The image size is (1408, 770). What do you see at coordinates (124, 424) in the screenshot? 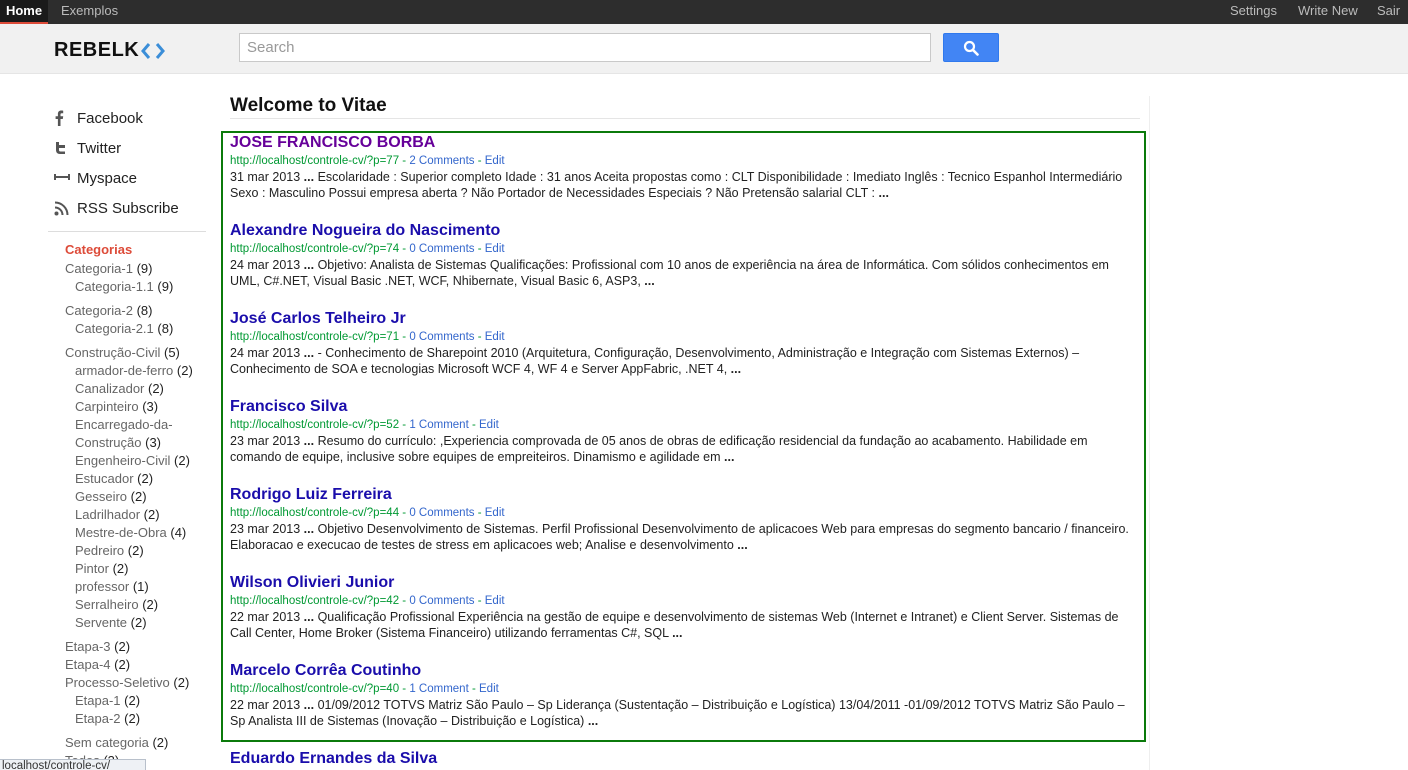
I see `category-name: Encarregado-da-` at bounding box center [124, 424].